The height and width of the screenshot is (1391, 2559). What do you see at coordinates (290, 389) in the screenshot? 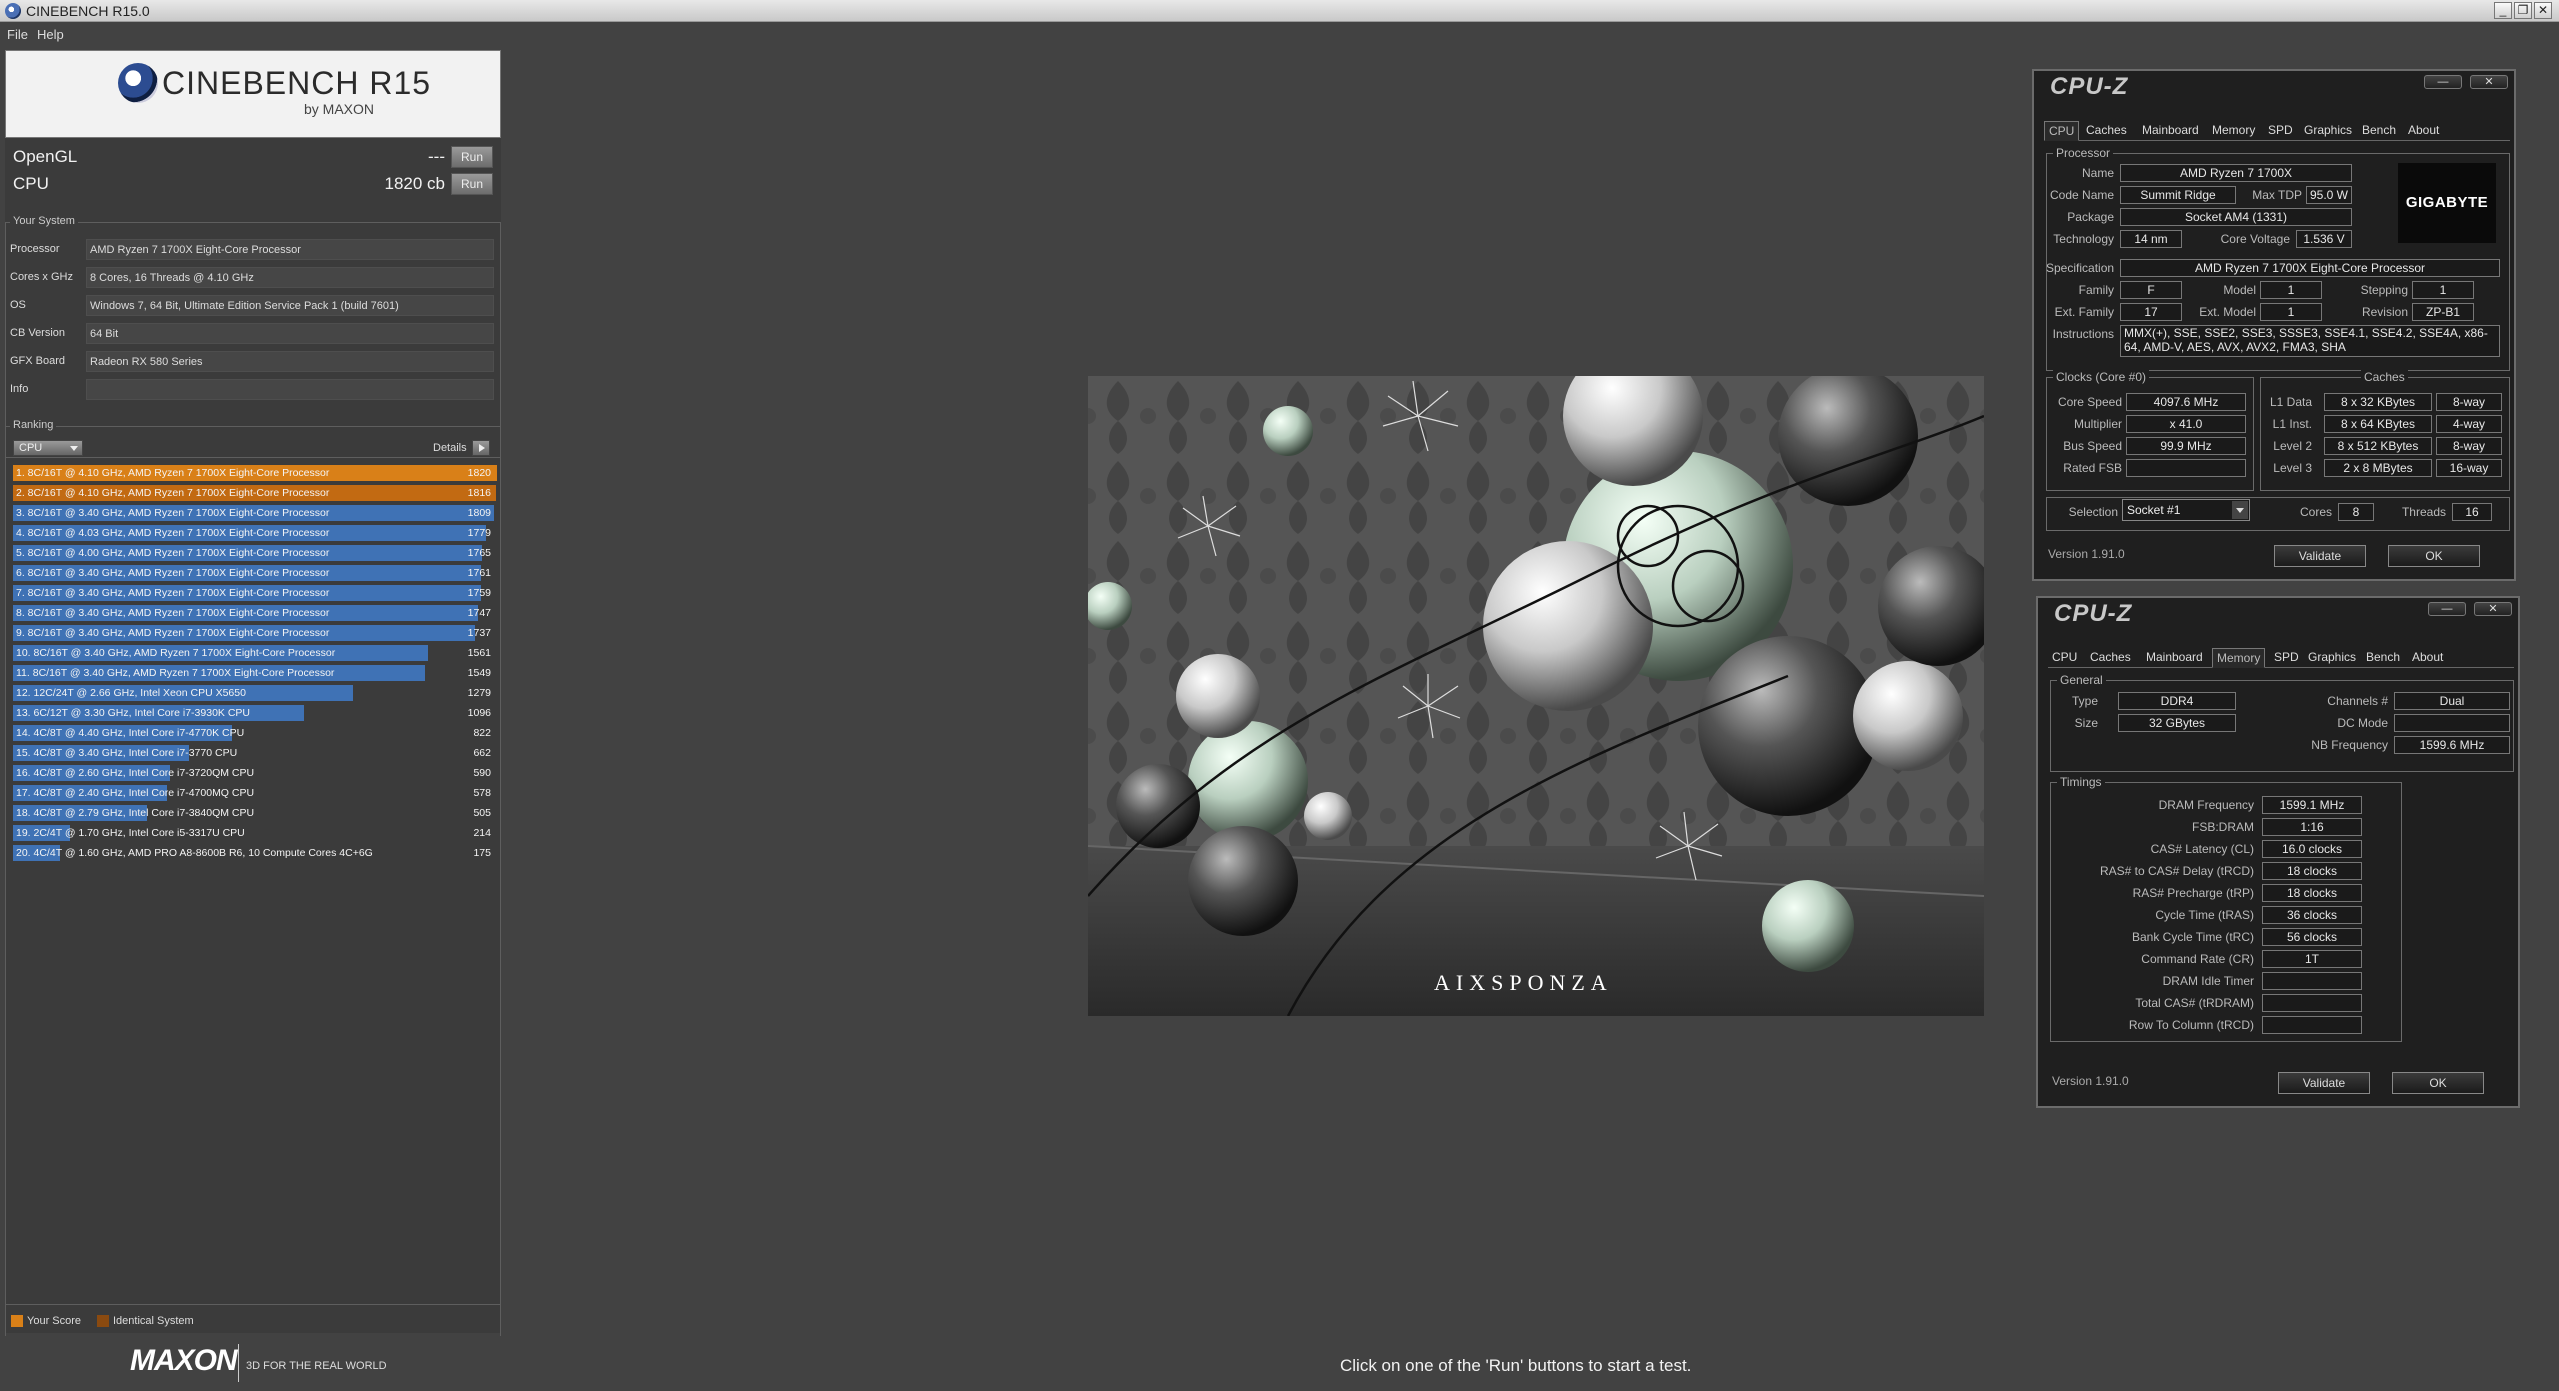
I see `info-field` at bounding box center [290, 389].